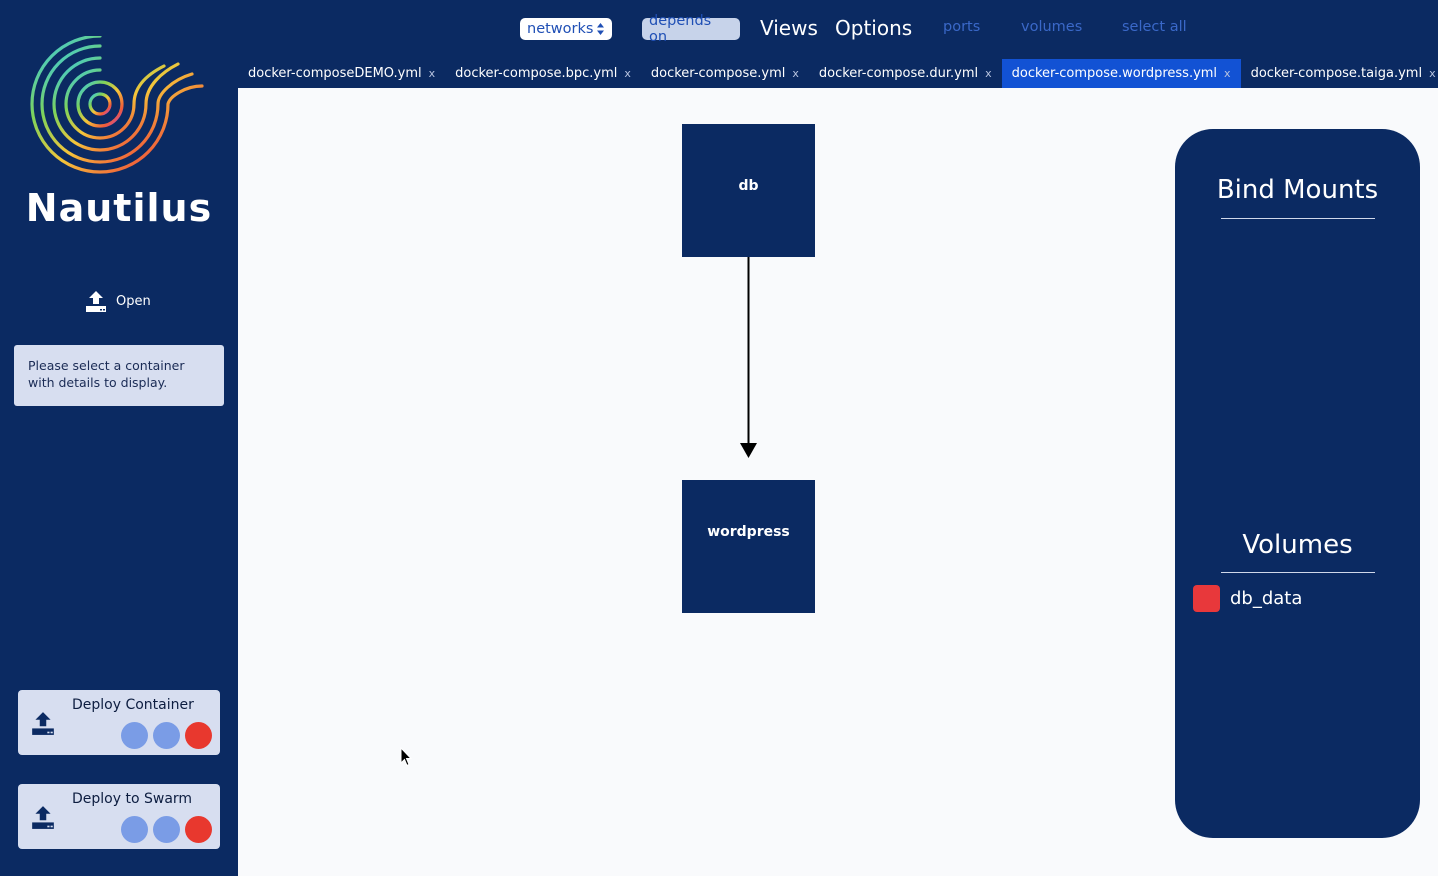 This screenshot has width=1438, height=876. Describe the element at coordinates (898, 73) in the screenshot. I see `tab-label: docker-compose.dur.yml` at that location.